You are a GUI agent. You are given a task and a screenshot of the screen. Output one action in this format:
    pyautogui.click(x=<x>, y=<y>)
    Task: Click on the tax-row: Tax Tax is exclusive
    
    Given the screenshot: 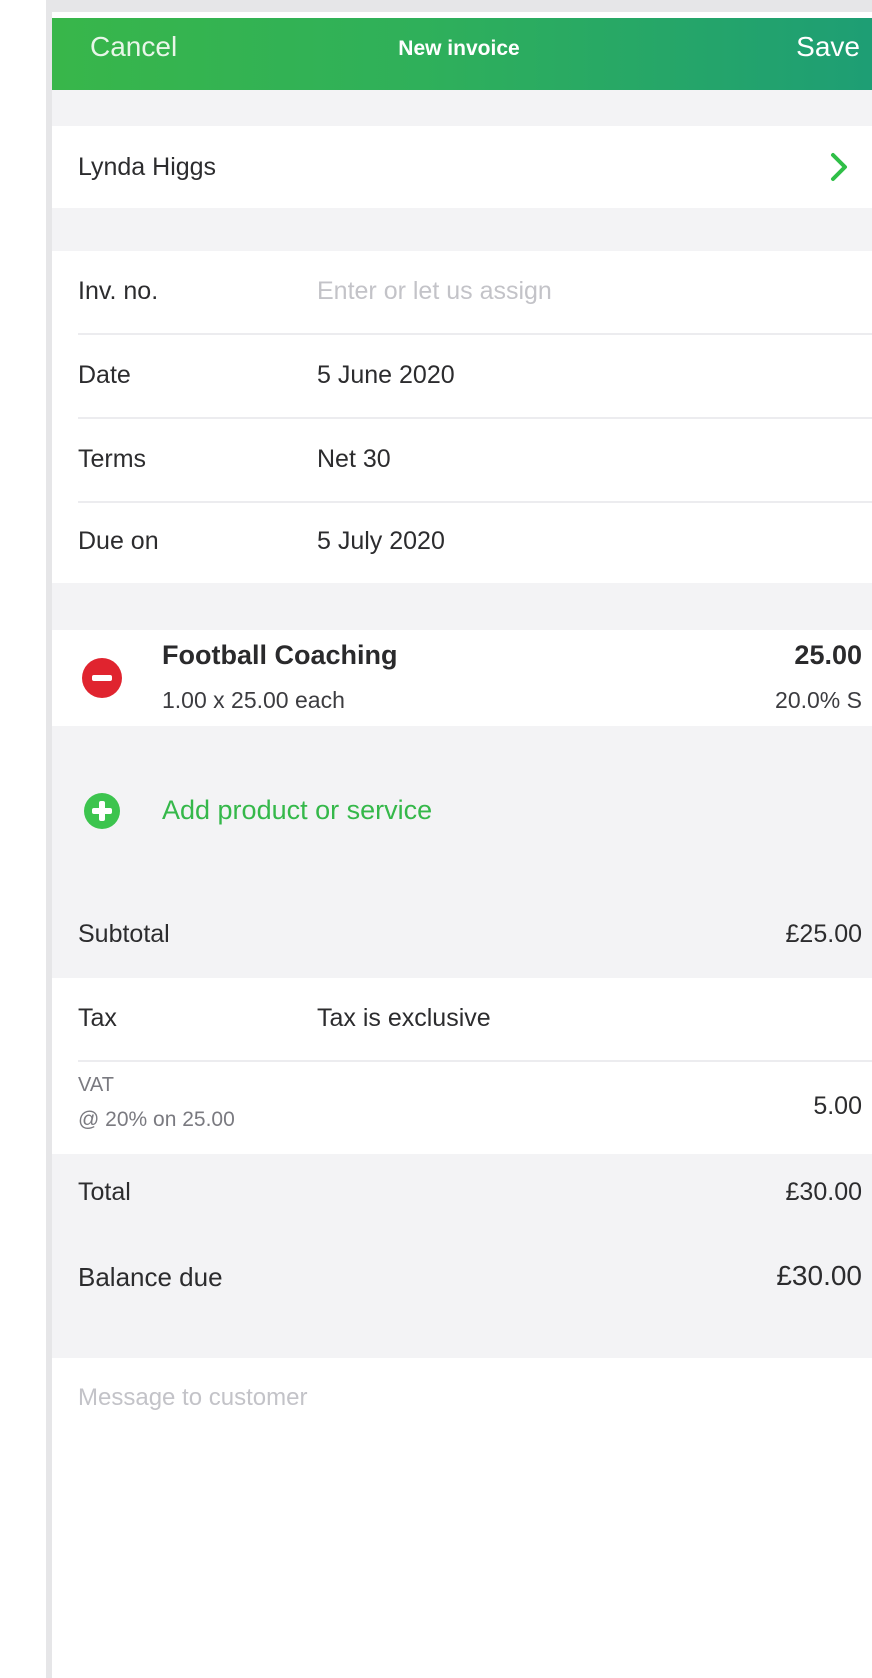 What is the action you would take?
    pyautogui.click(x=462, y=1020)
    